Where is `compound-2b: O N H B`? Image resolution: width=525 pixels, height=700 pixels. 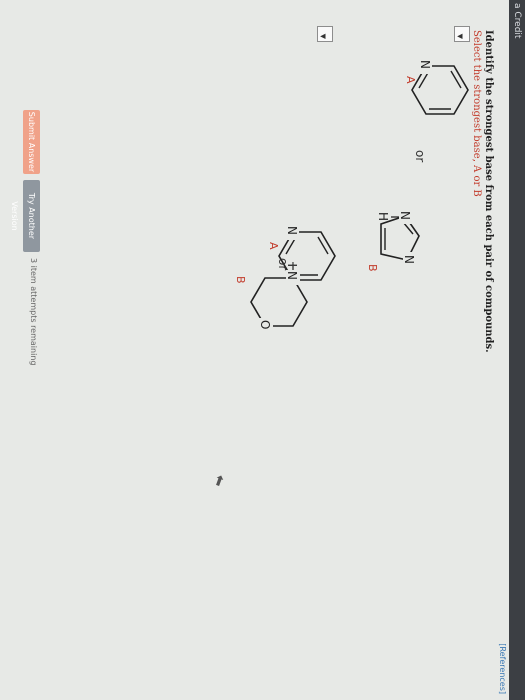
compound-2b: O N H B is located at coordinates (270, 302).